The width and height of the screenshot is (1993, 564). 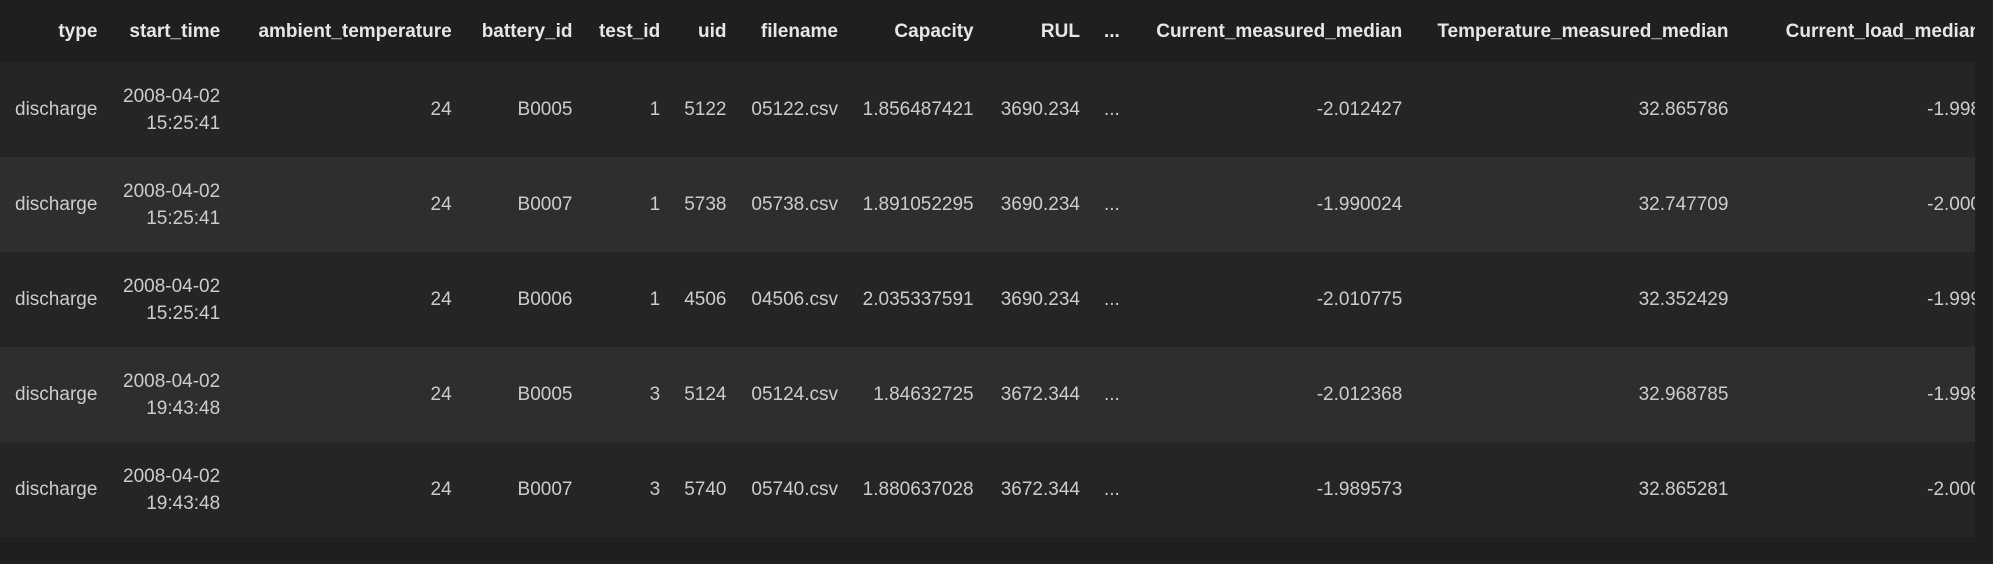 I want to click on horizontal-scroll-gutter, so click(x=1984, y=282).